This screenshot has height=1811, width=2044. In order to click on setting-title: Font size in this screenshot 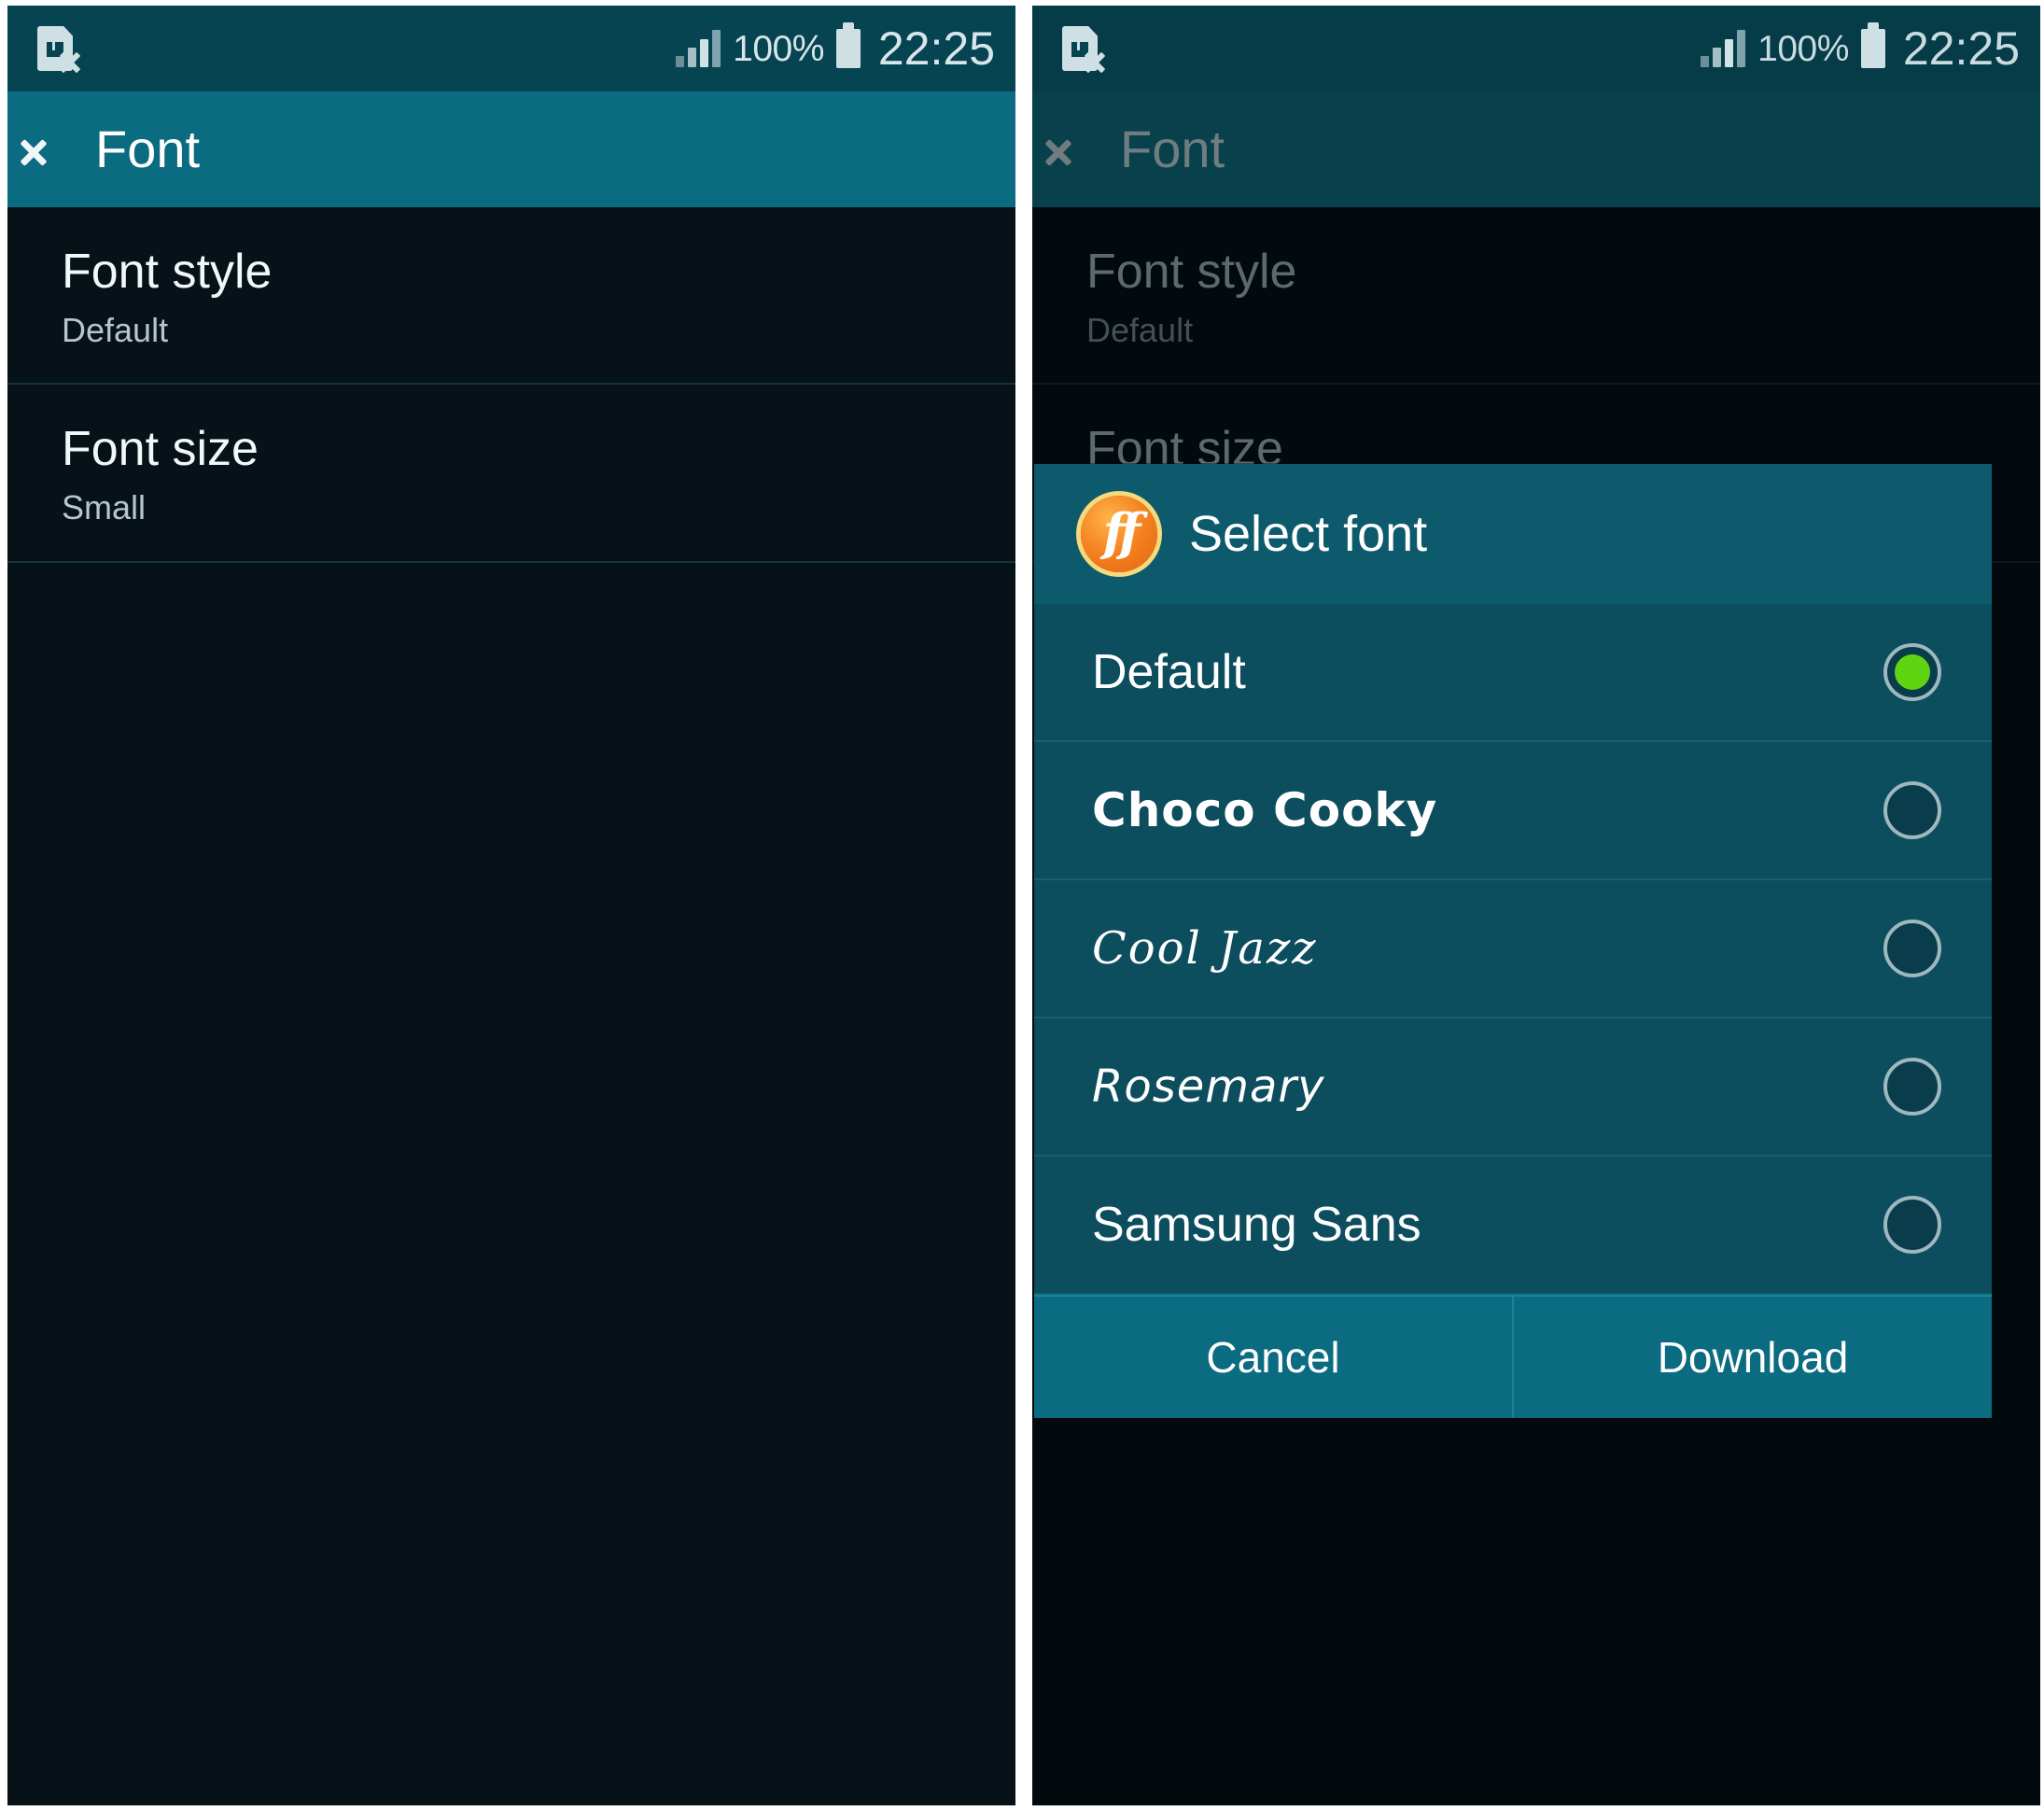, I will do `click(160, 449)`.